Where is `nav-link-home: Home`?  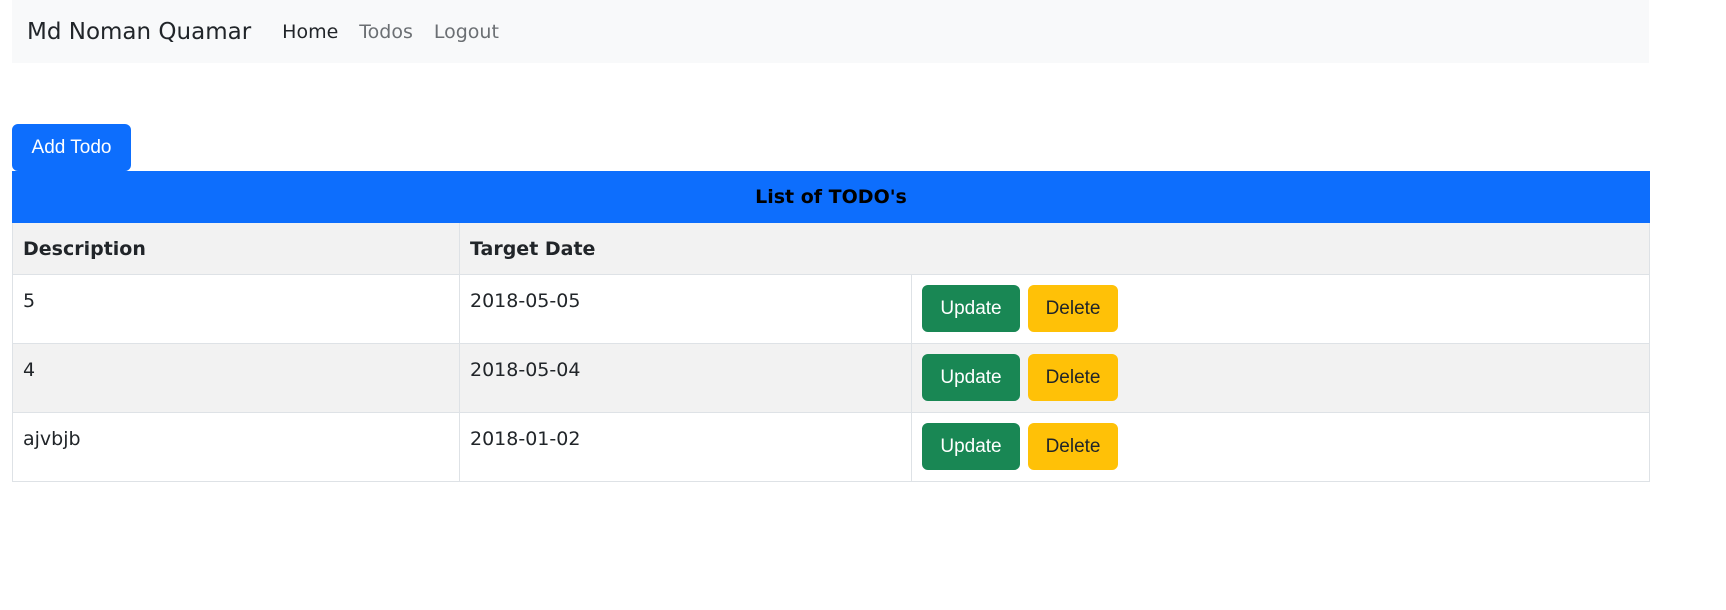
nav-link-home: Home is located at coordinates (310, 32).